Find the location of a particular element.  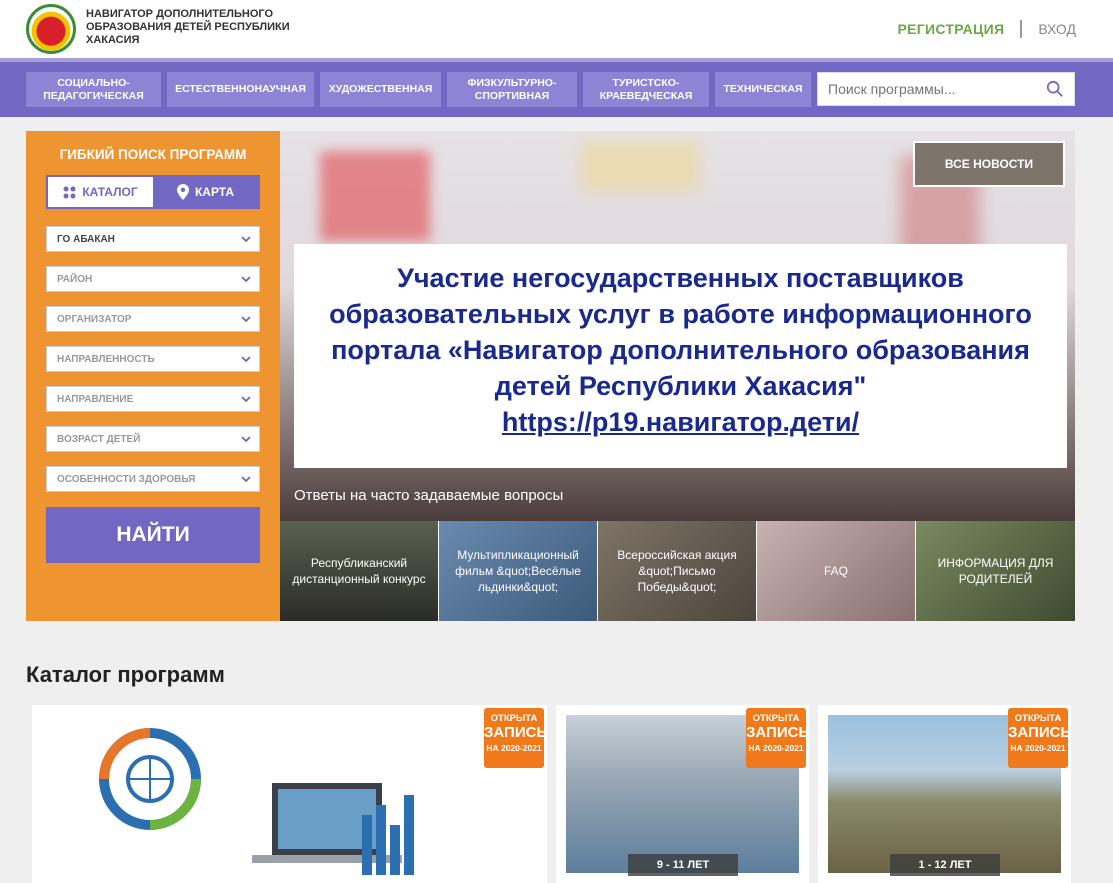

map-tab-label: КАРТА is located at coordinates (214, 192).